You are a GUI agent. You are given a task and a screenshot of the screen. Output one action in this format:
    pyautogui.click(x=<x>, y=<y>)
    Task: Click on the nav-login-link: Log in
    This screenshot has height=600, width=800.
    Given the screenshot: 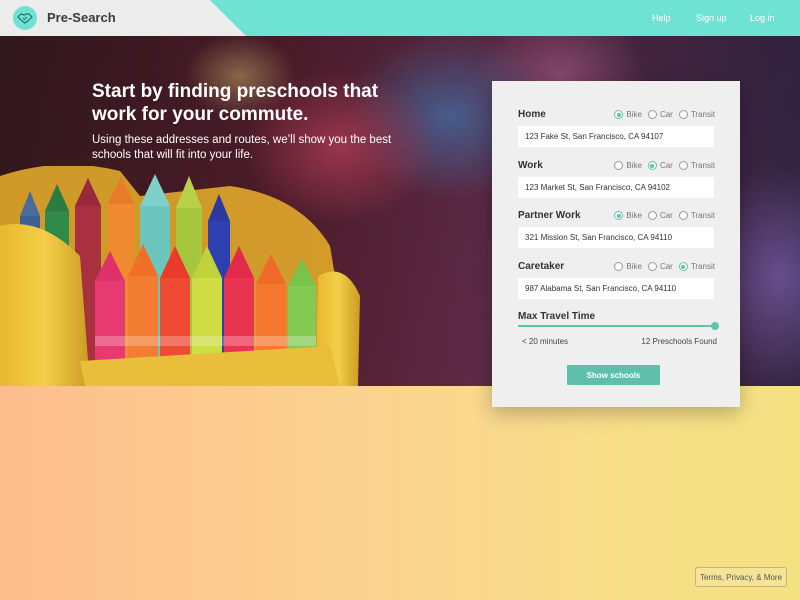 What is the action you would take?
    pyautogui.click(x=762, y=18)
    